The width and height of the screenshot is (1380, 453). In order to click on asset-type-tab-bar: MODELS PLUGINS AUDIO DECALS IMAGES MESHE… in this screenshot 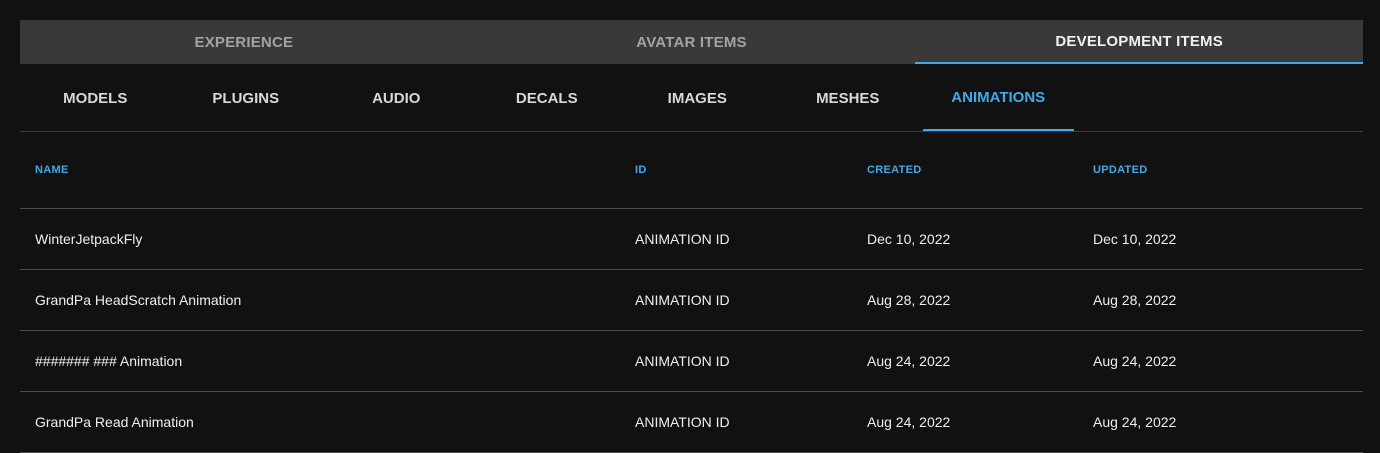, I will do `click(691, 98)`.